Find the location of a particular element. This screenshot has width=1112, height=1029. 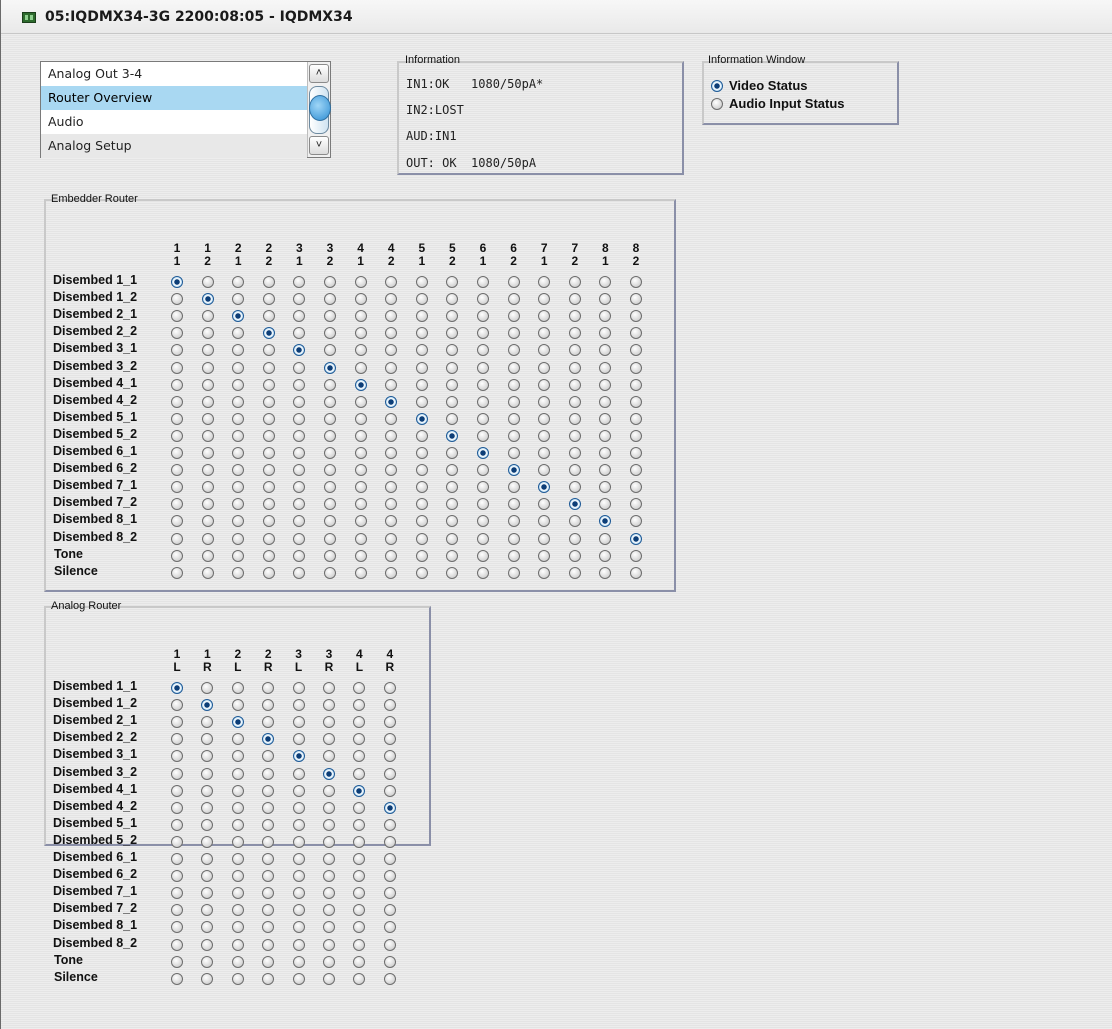

audio-input-status-label: Audio Input Status is located at coordinates (787, 103).